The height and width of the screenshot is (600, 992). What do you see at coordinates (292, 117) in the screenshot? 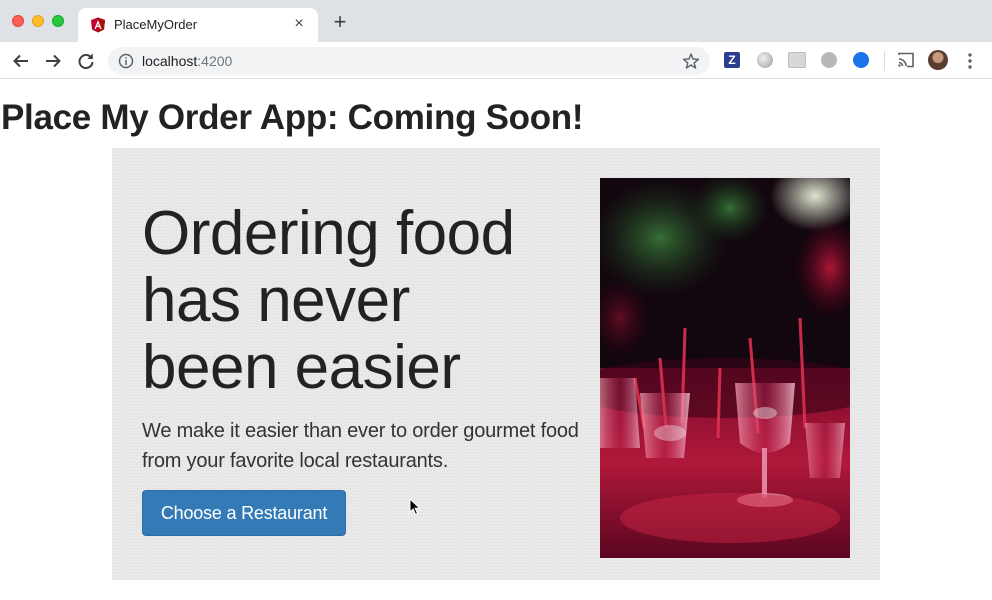
I see `page-title: Place My Order App: Coming Soon!` at bounding box center [292, 117].